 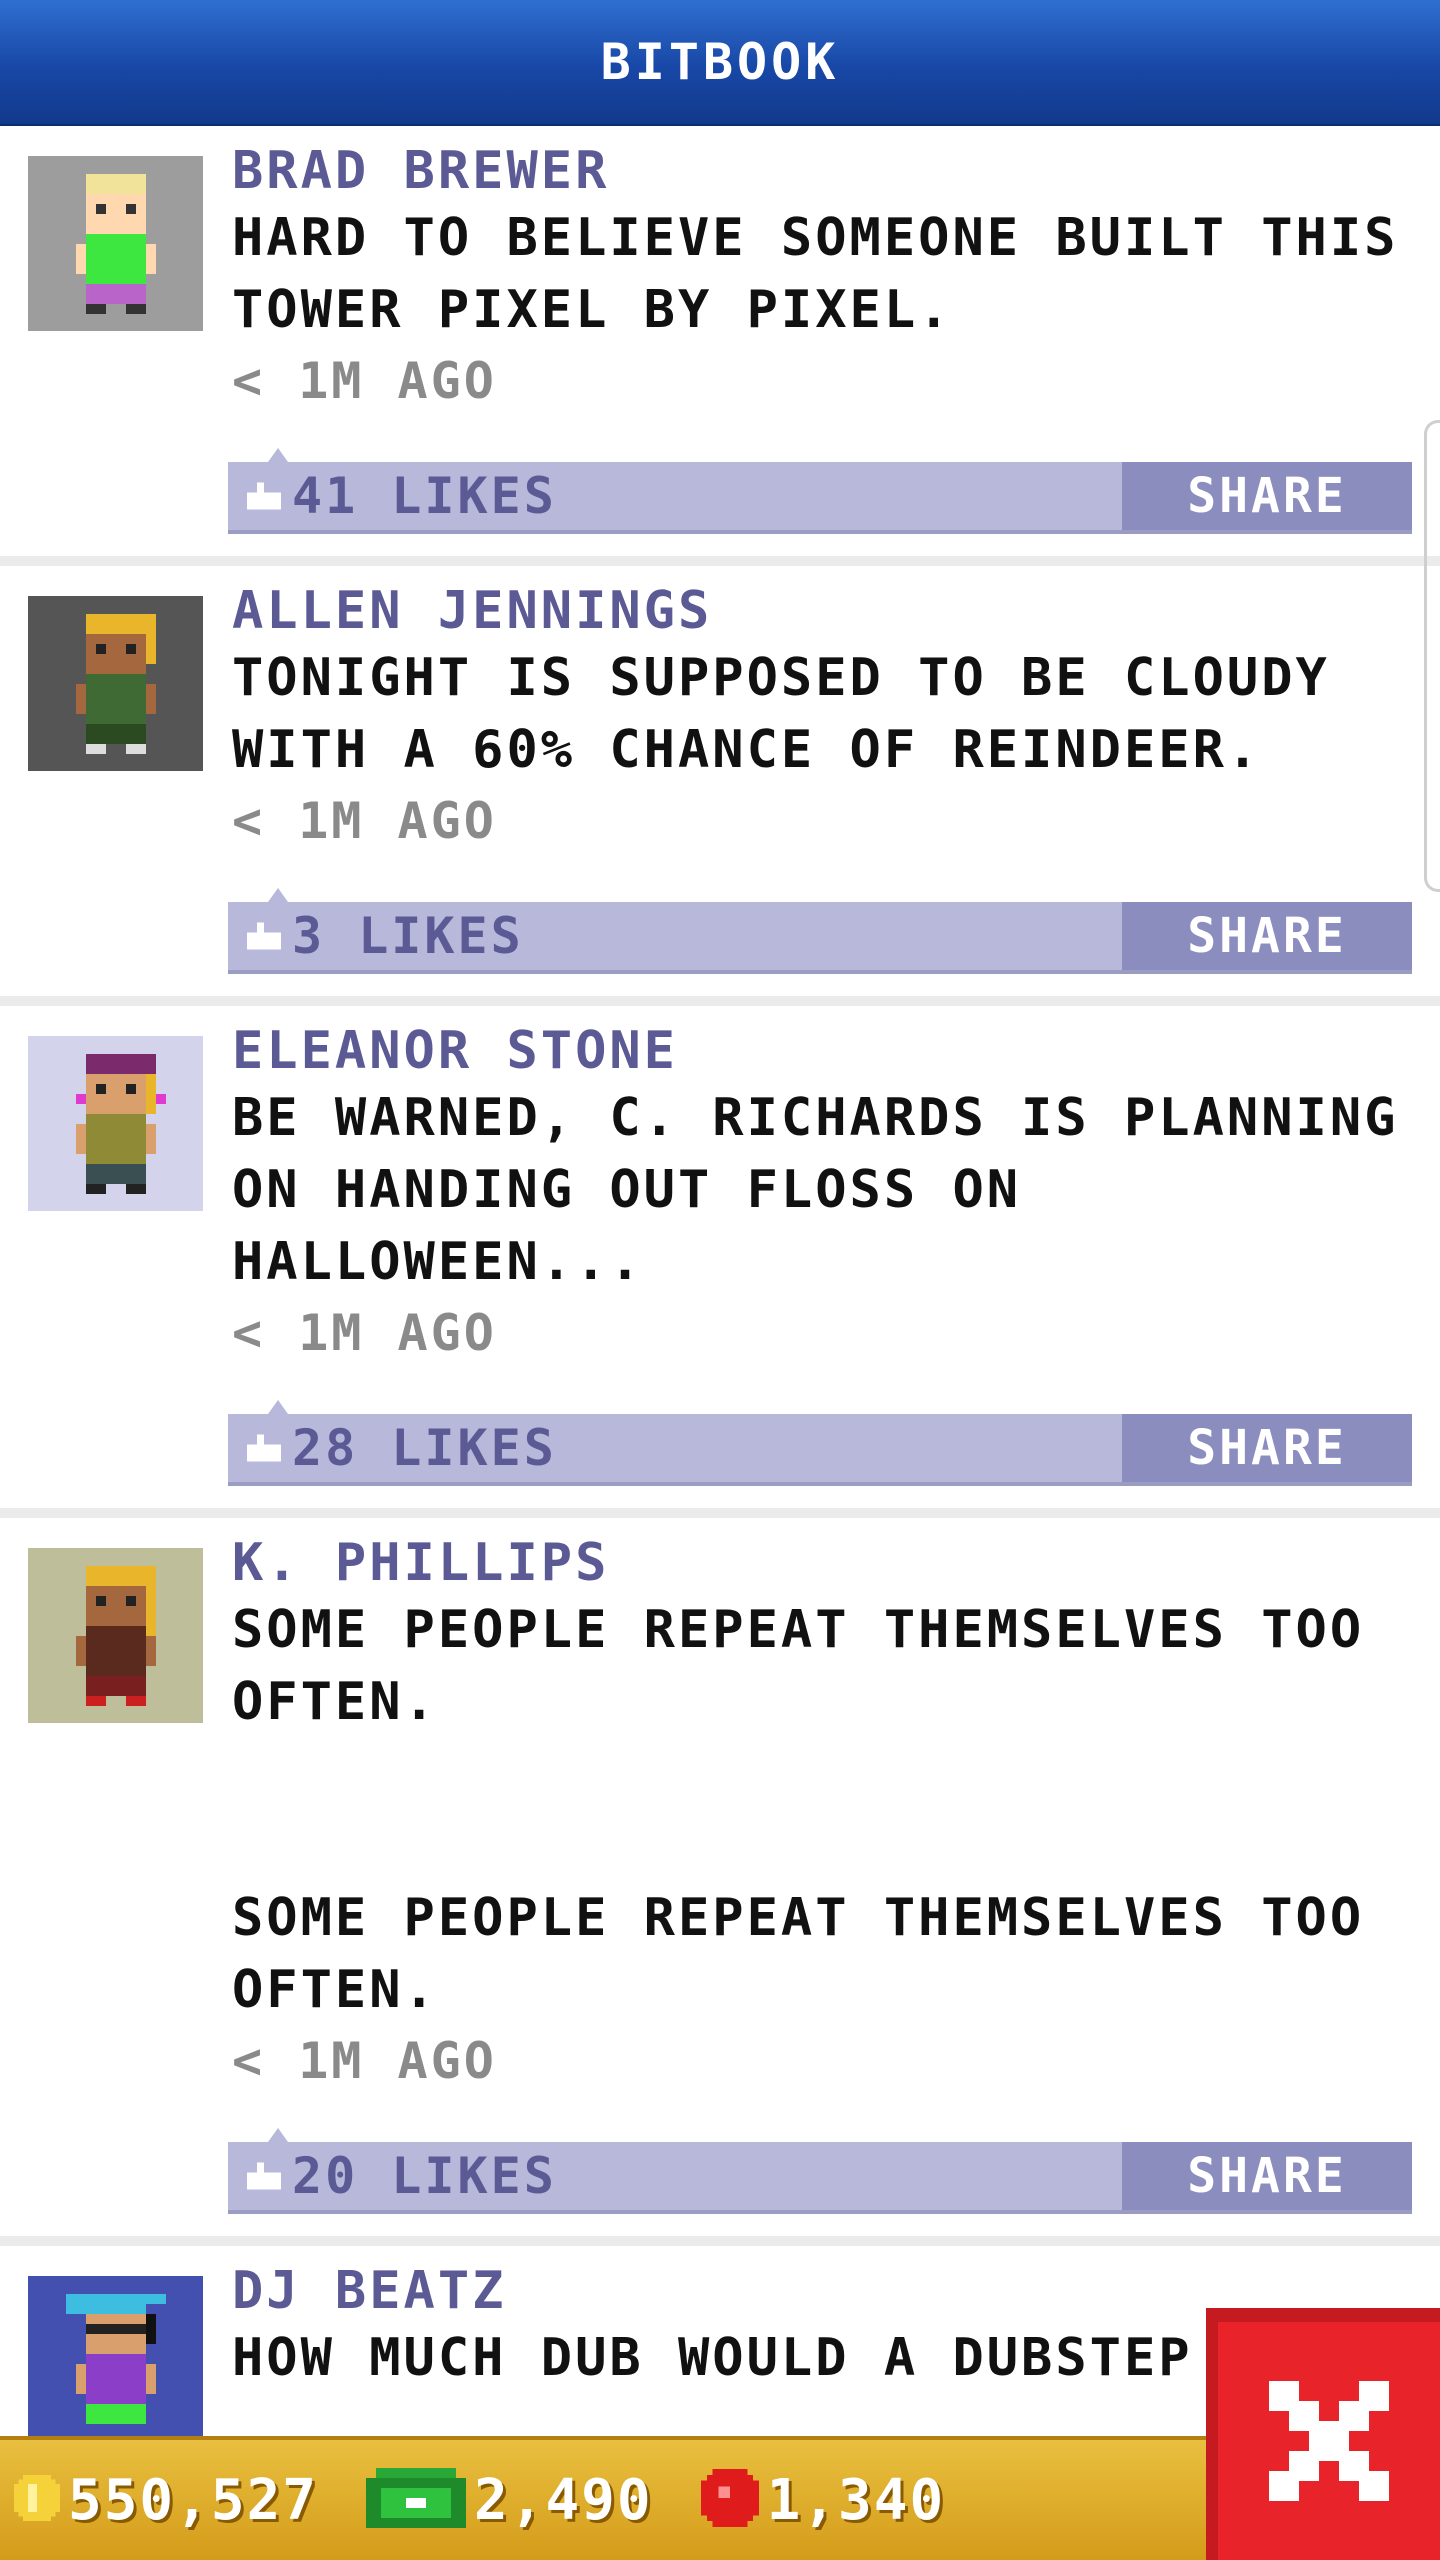 I want to click on app-title: BITBOOK, so click(x=720, y=62).